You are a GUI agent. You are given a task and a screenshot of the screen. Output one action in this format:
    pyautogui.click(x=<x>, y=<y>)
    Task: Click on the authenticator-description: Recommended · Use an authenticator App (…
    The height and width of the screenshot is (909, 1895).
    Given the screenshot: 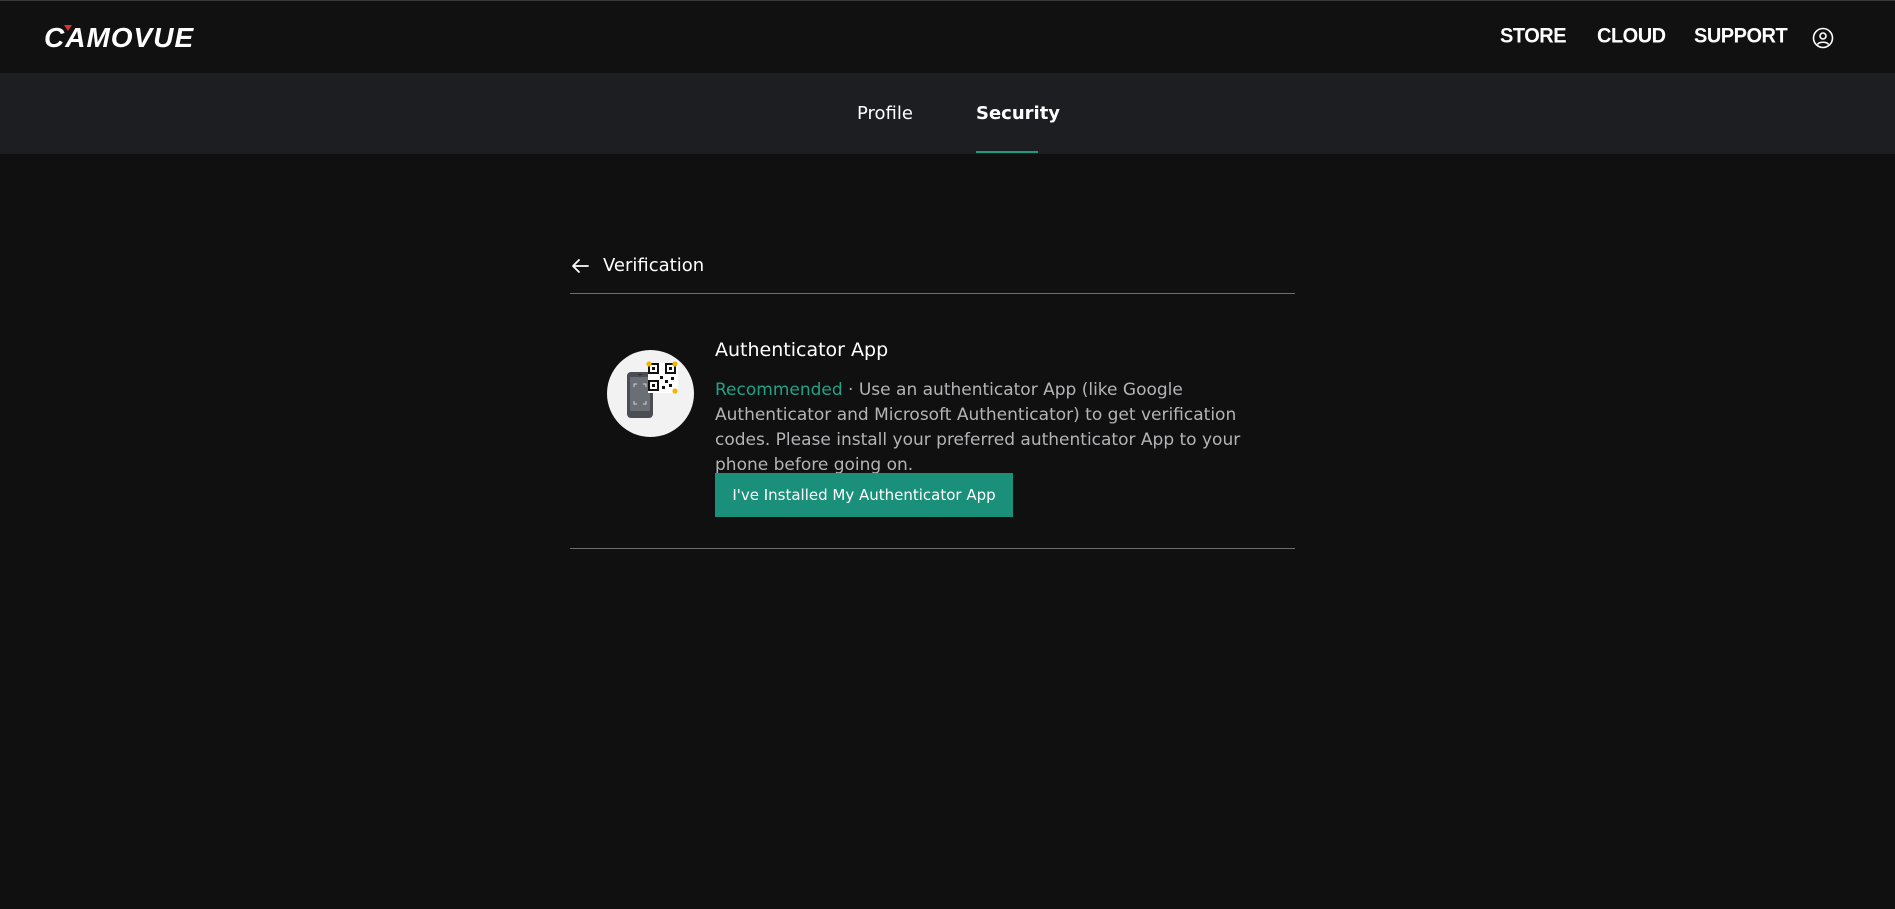 What is the action you would take?
    pyautogui.click(x=995, y=428)
    